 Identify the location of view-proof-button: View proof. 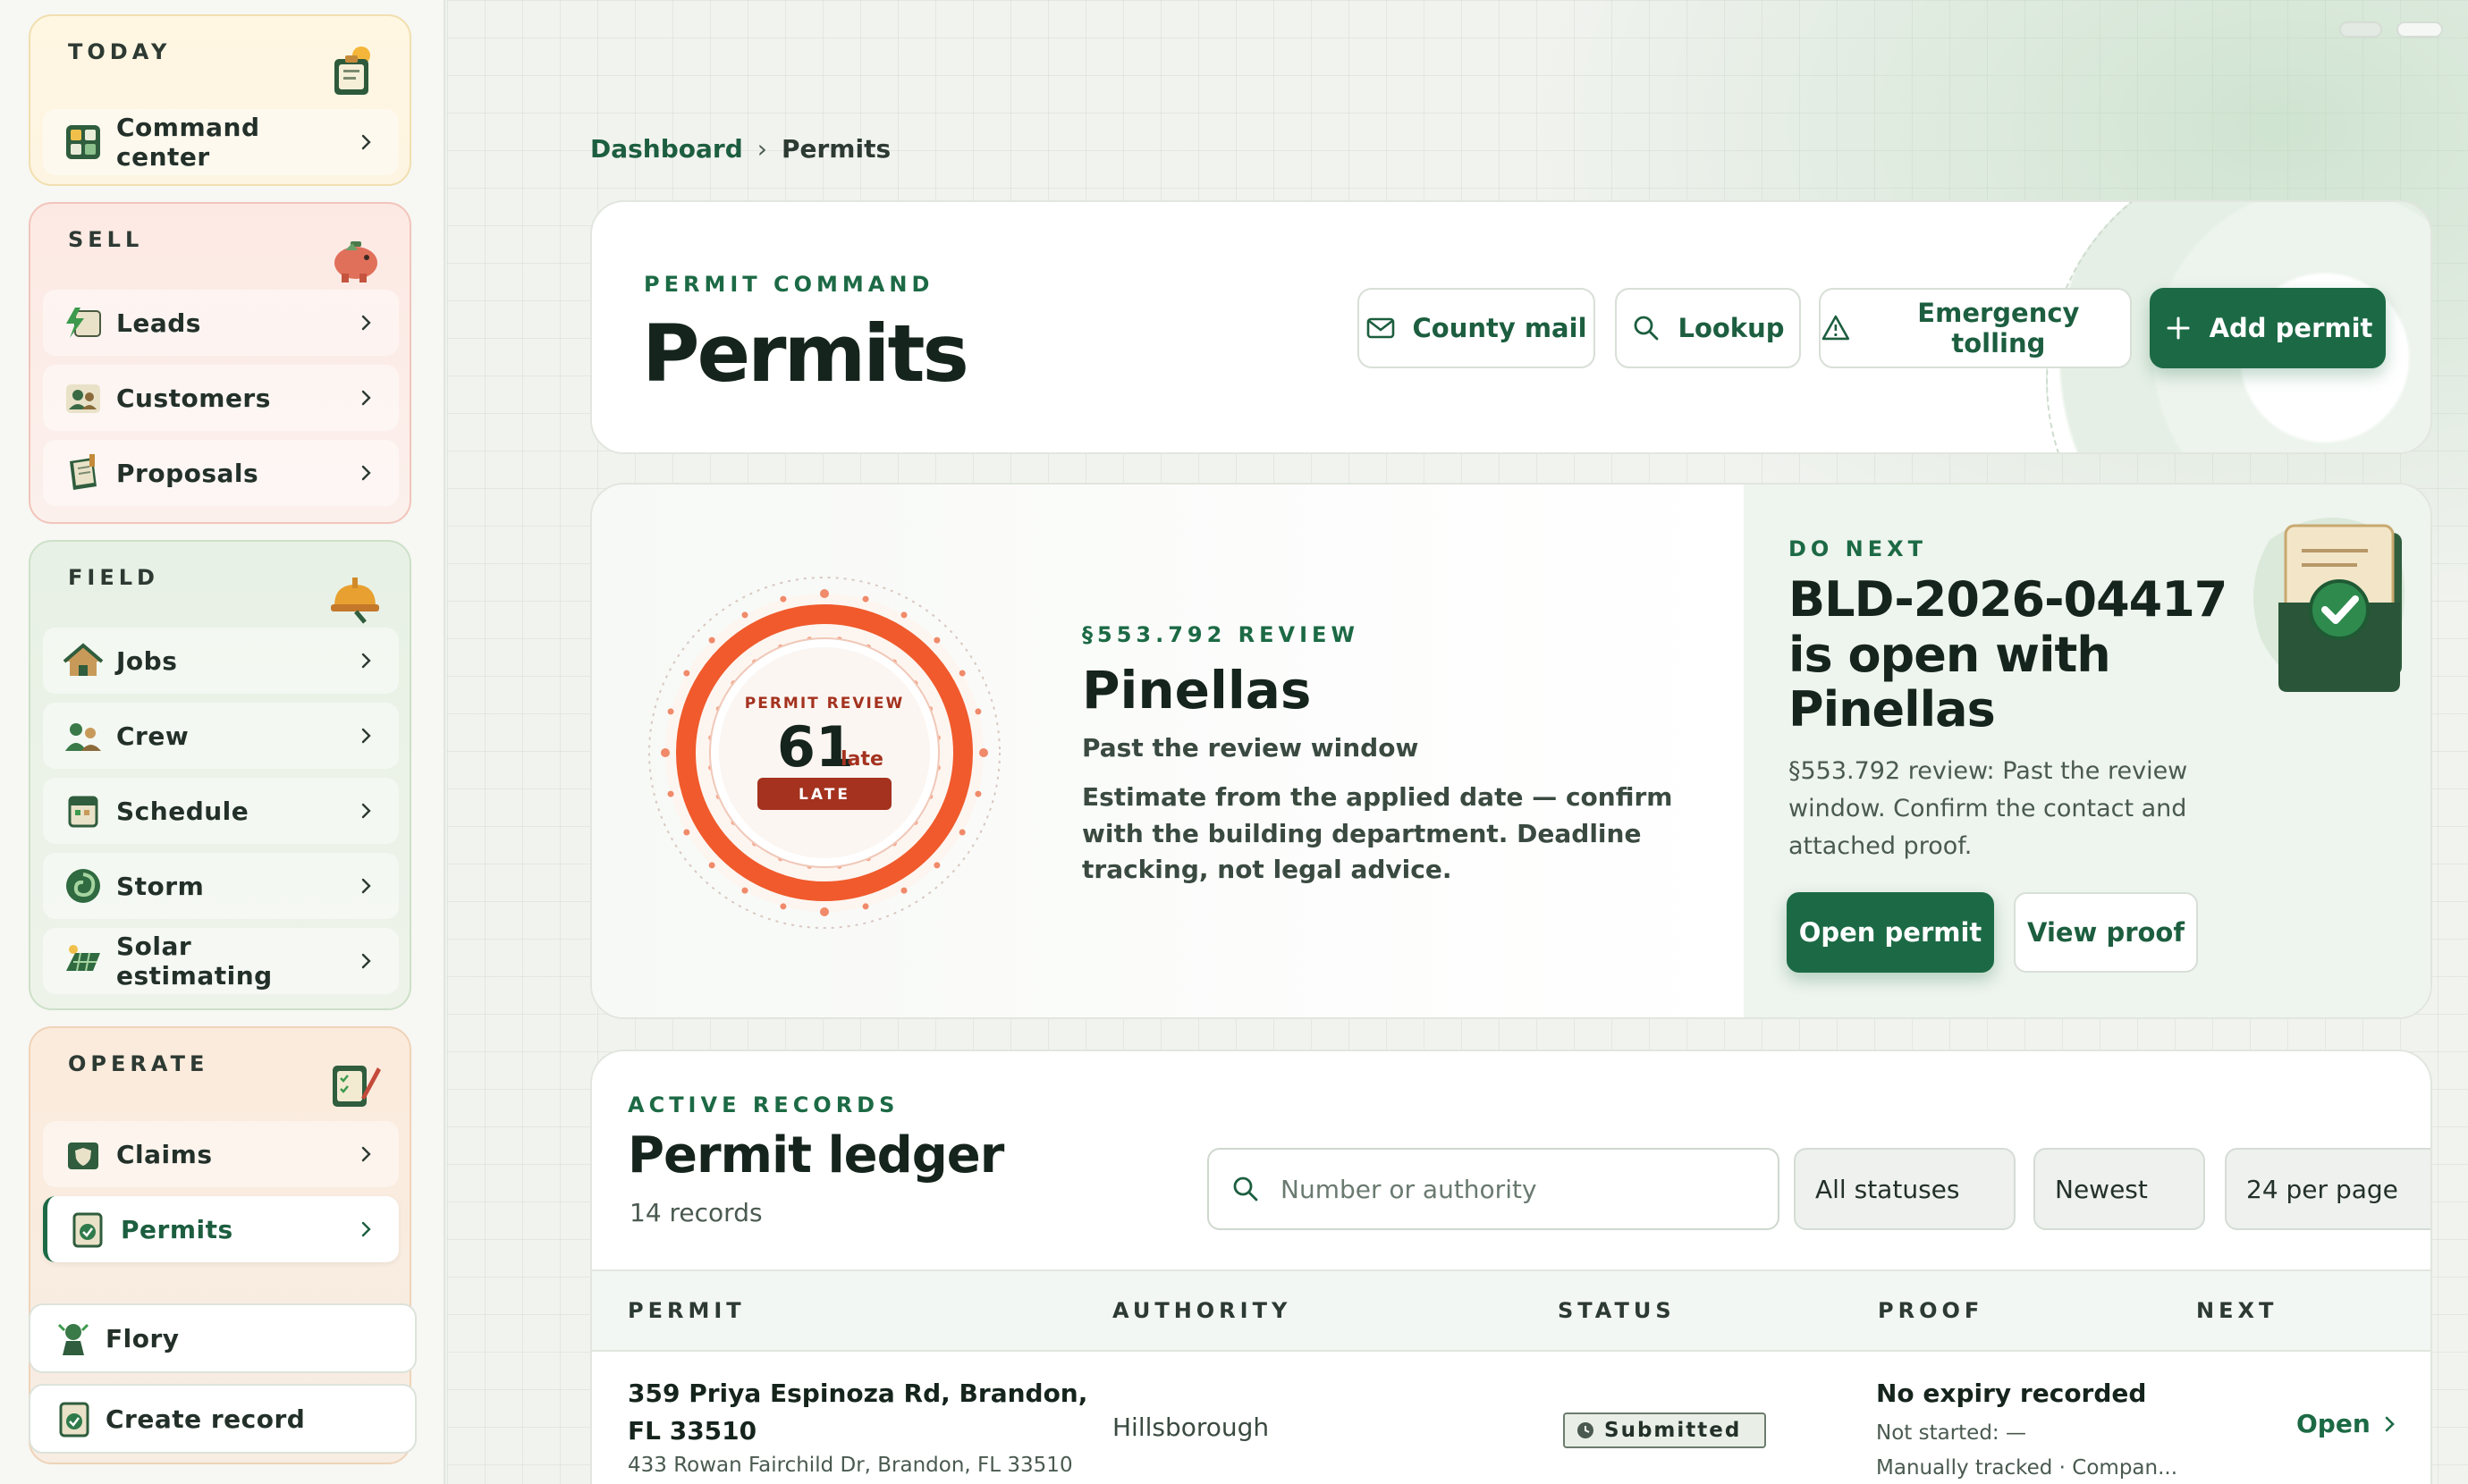
(2106, 933).